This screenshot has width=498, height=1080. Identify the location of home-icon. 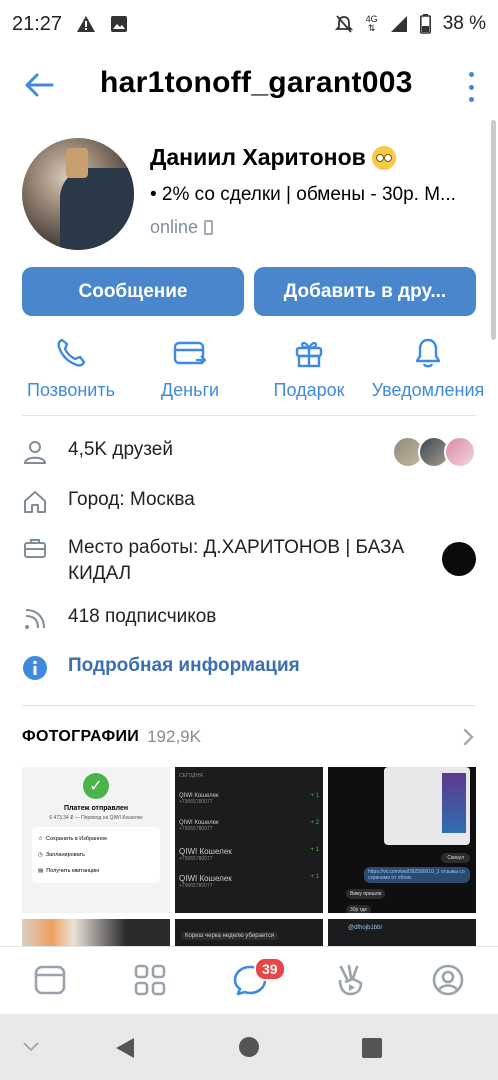
(35, 502).